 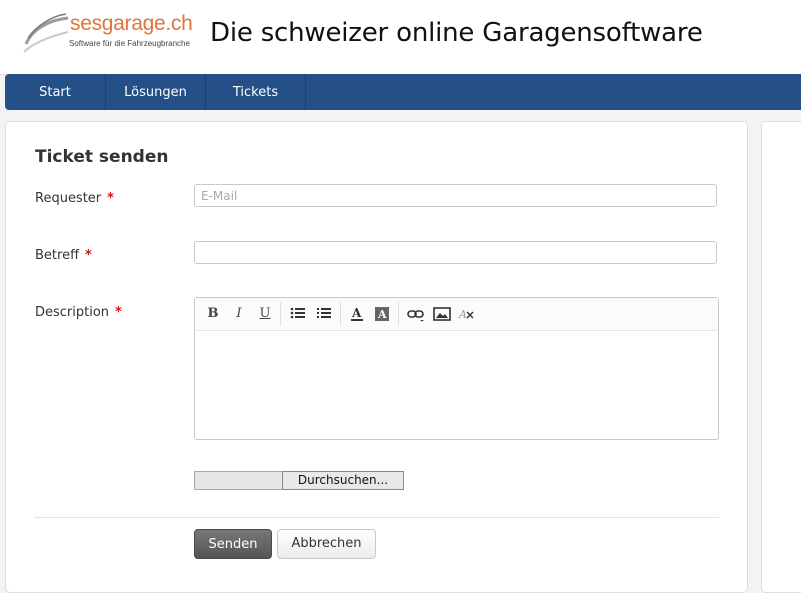 I want to click on main-navbar: Start Lösungen Tickets, so click(x=403, y=92).